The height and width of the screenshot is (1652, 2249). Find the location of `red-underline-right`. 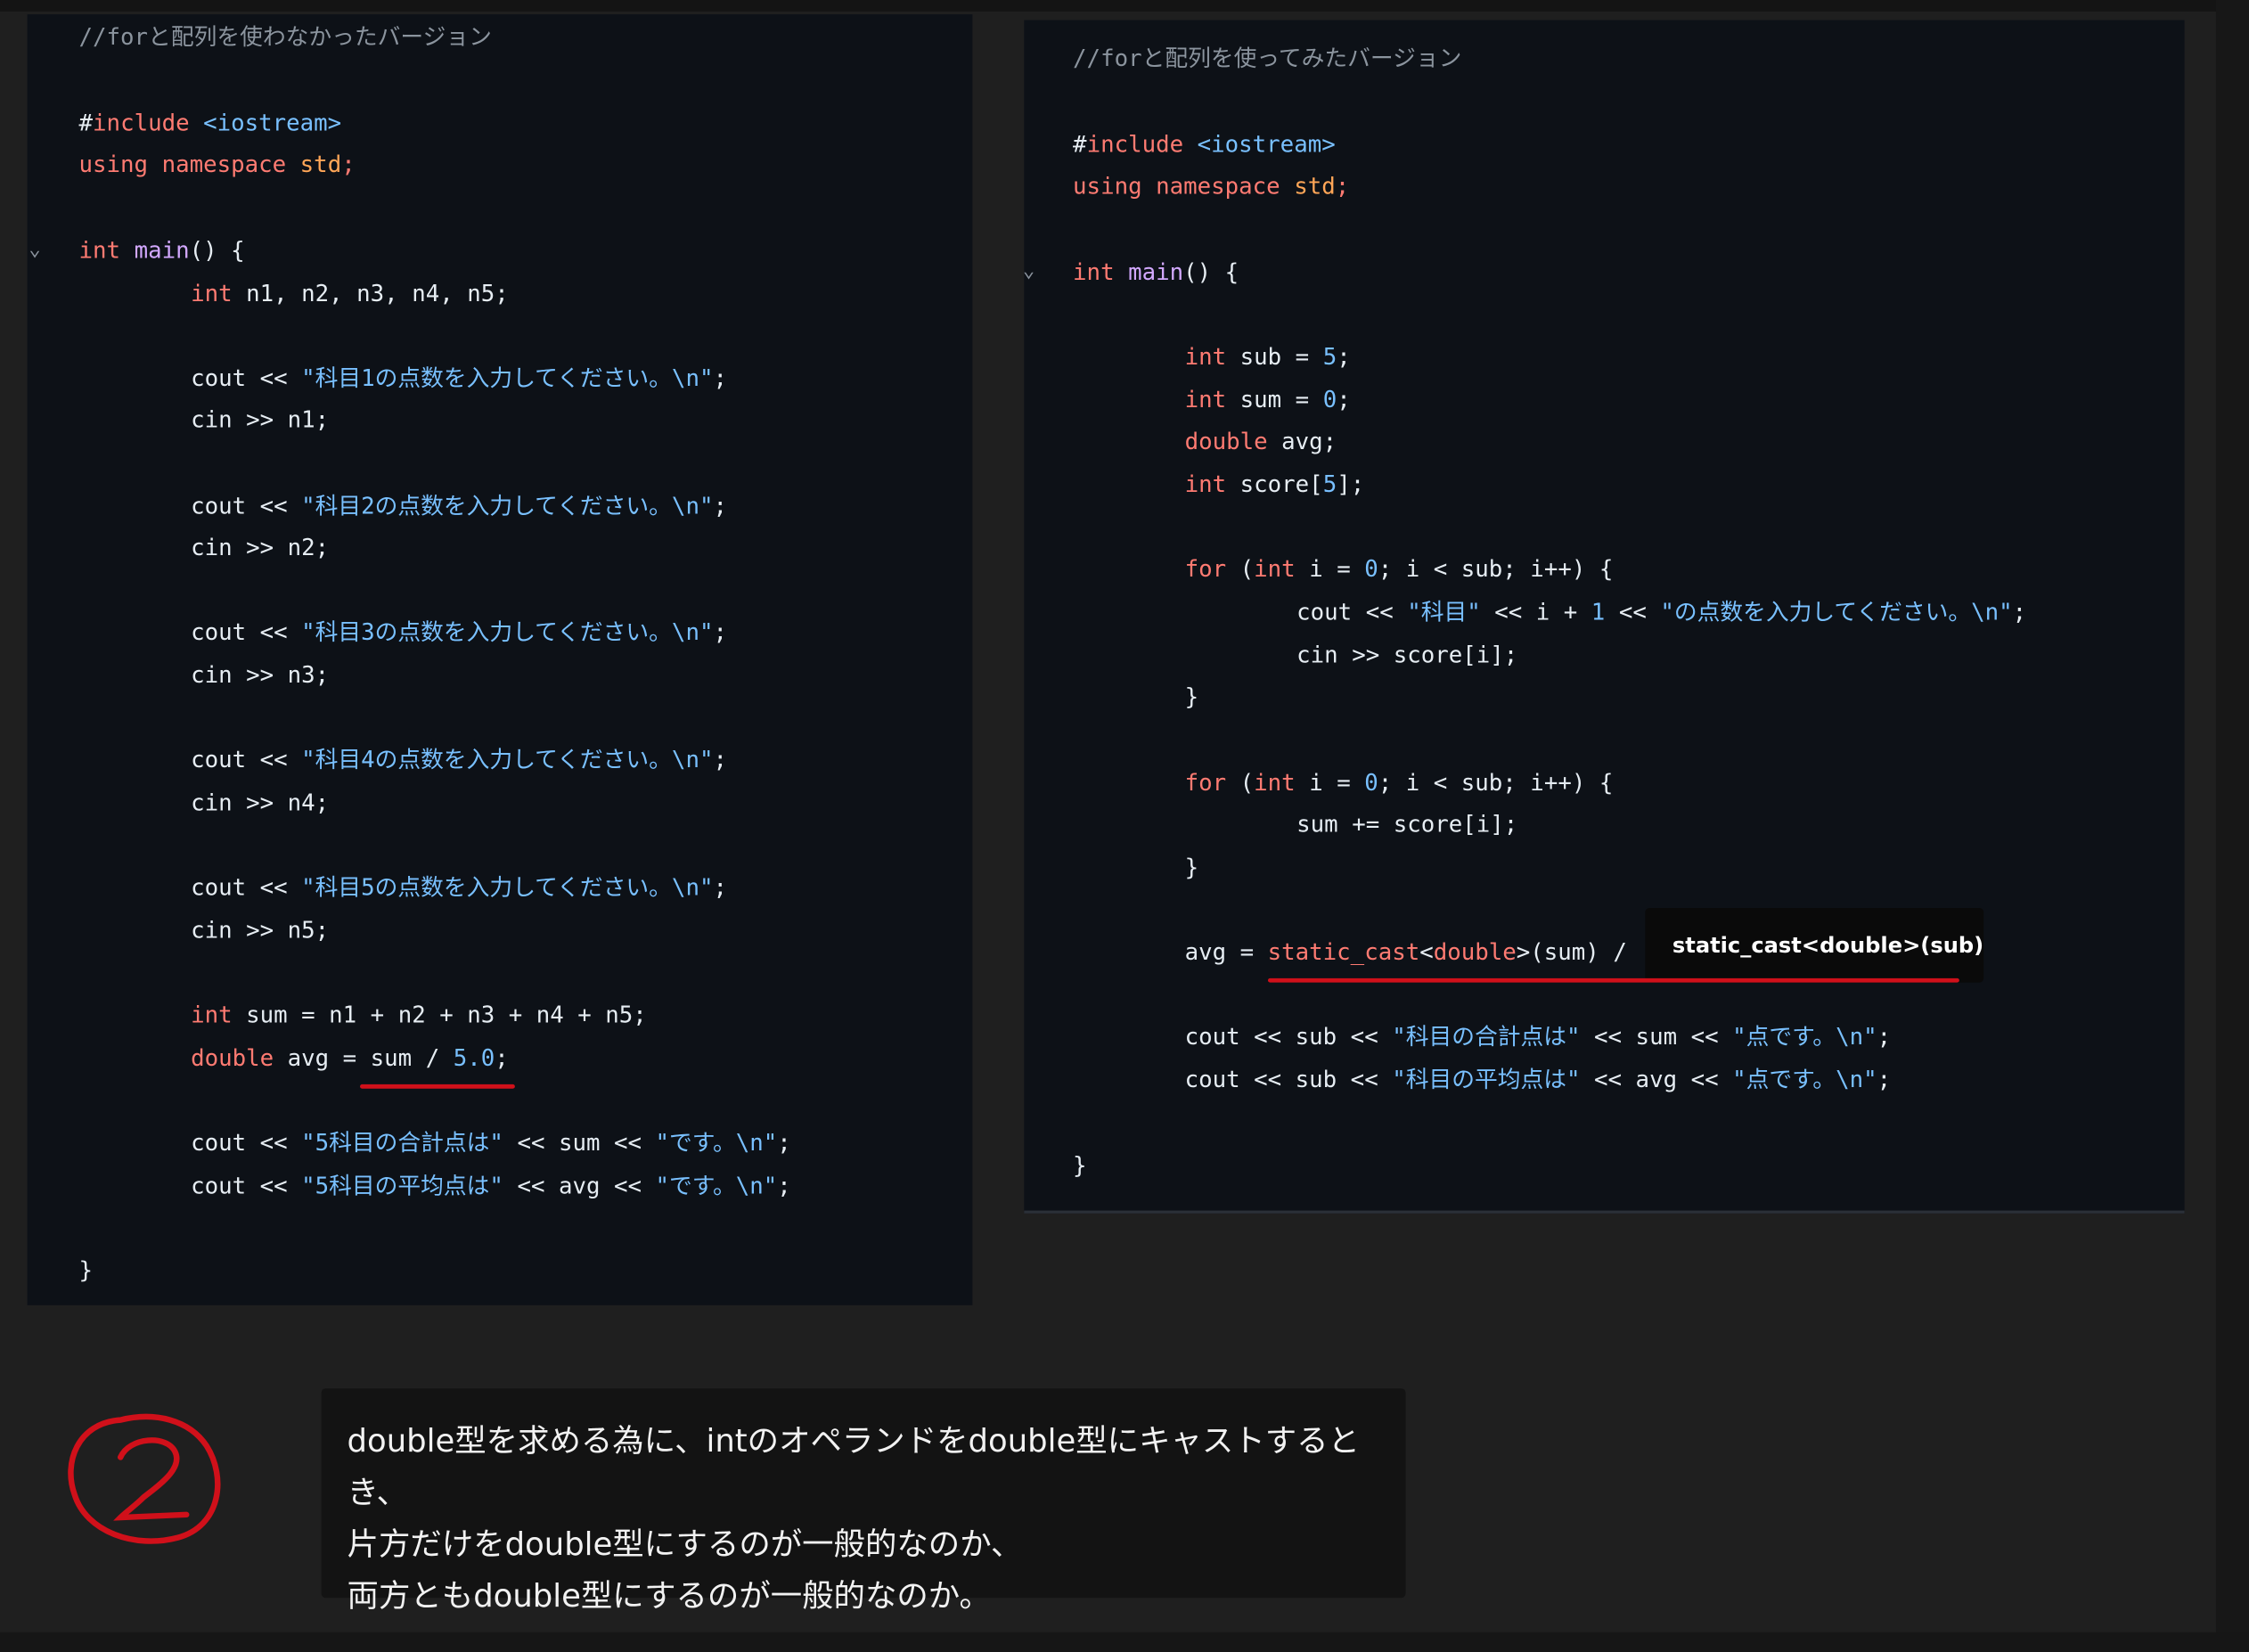

red-underline-right is located at coordinates (1613, 980).